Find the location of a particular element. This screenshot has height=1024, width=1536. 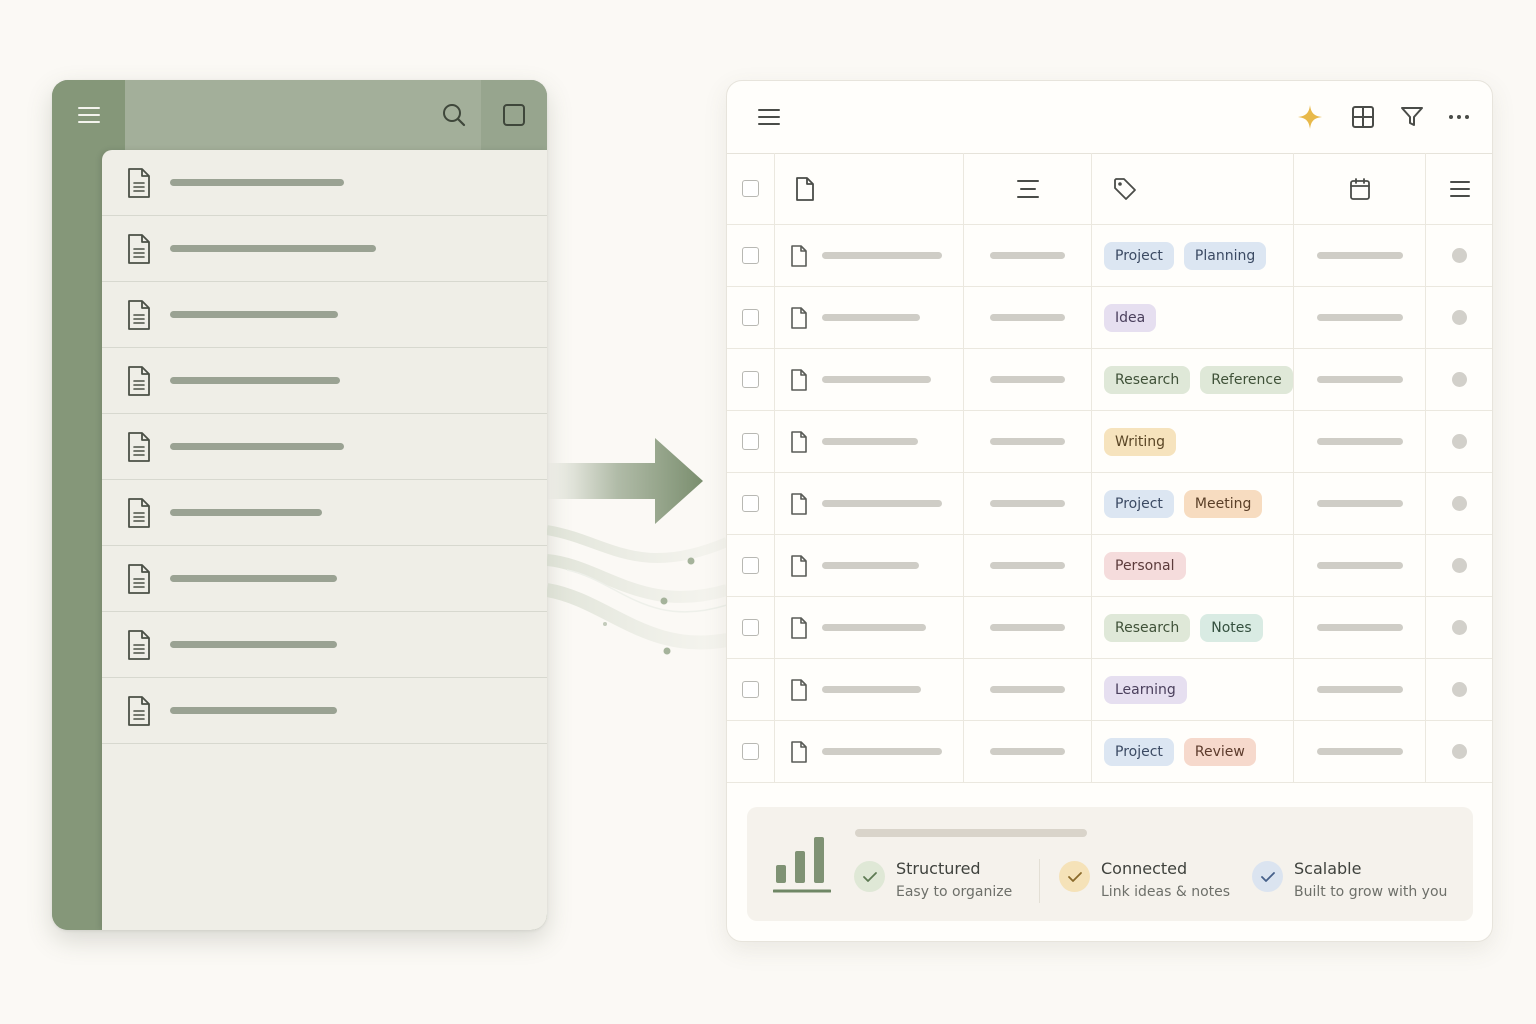

tag-chip: Notes is located at coordinates (1231, 627).